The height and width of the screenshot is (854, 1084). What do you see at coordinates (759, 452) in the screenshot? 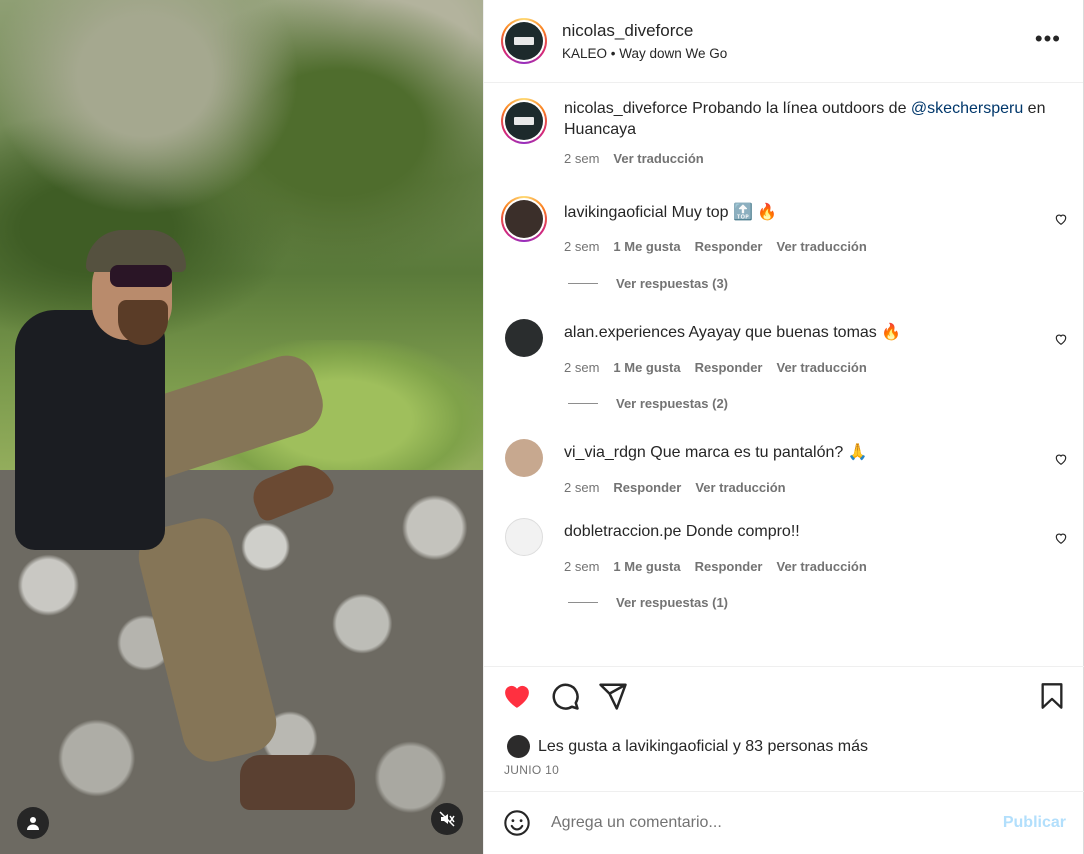
I see `comment-body: Que marca es tu pantalón? 🙏` at bounding box center [759, 452].